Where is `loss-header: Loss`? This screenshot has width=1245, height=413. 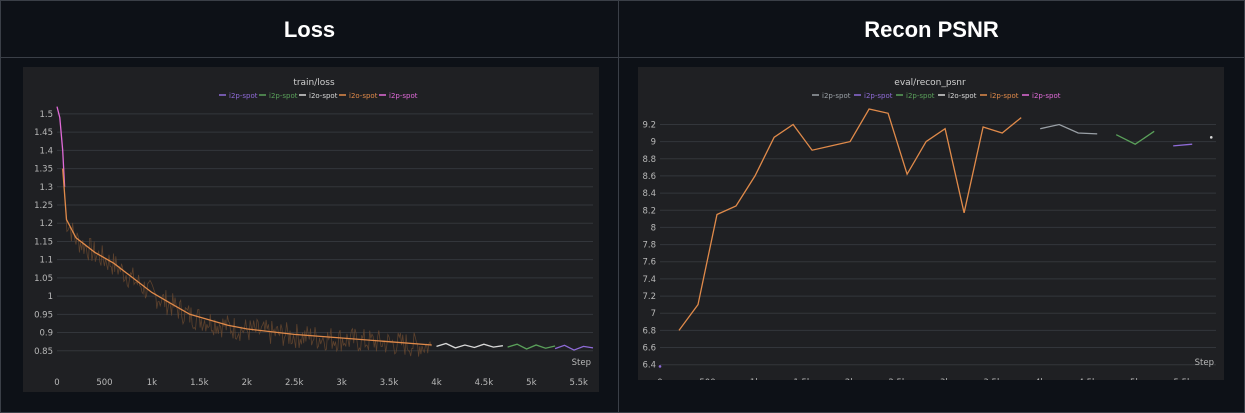 loss-header: Loss is located at coordinates (309, 29).